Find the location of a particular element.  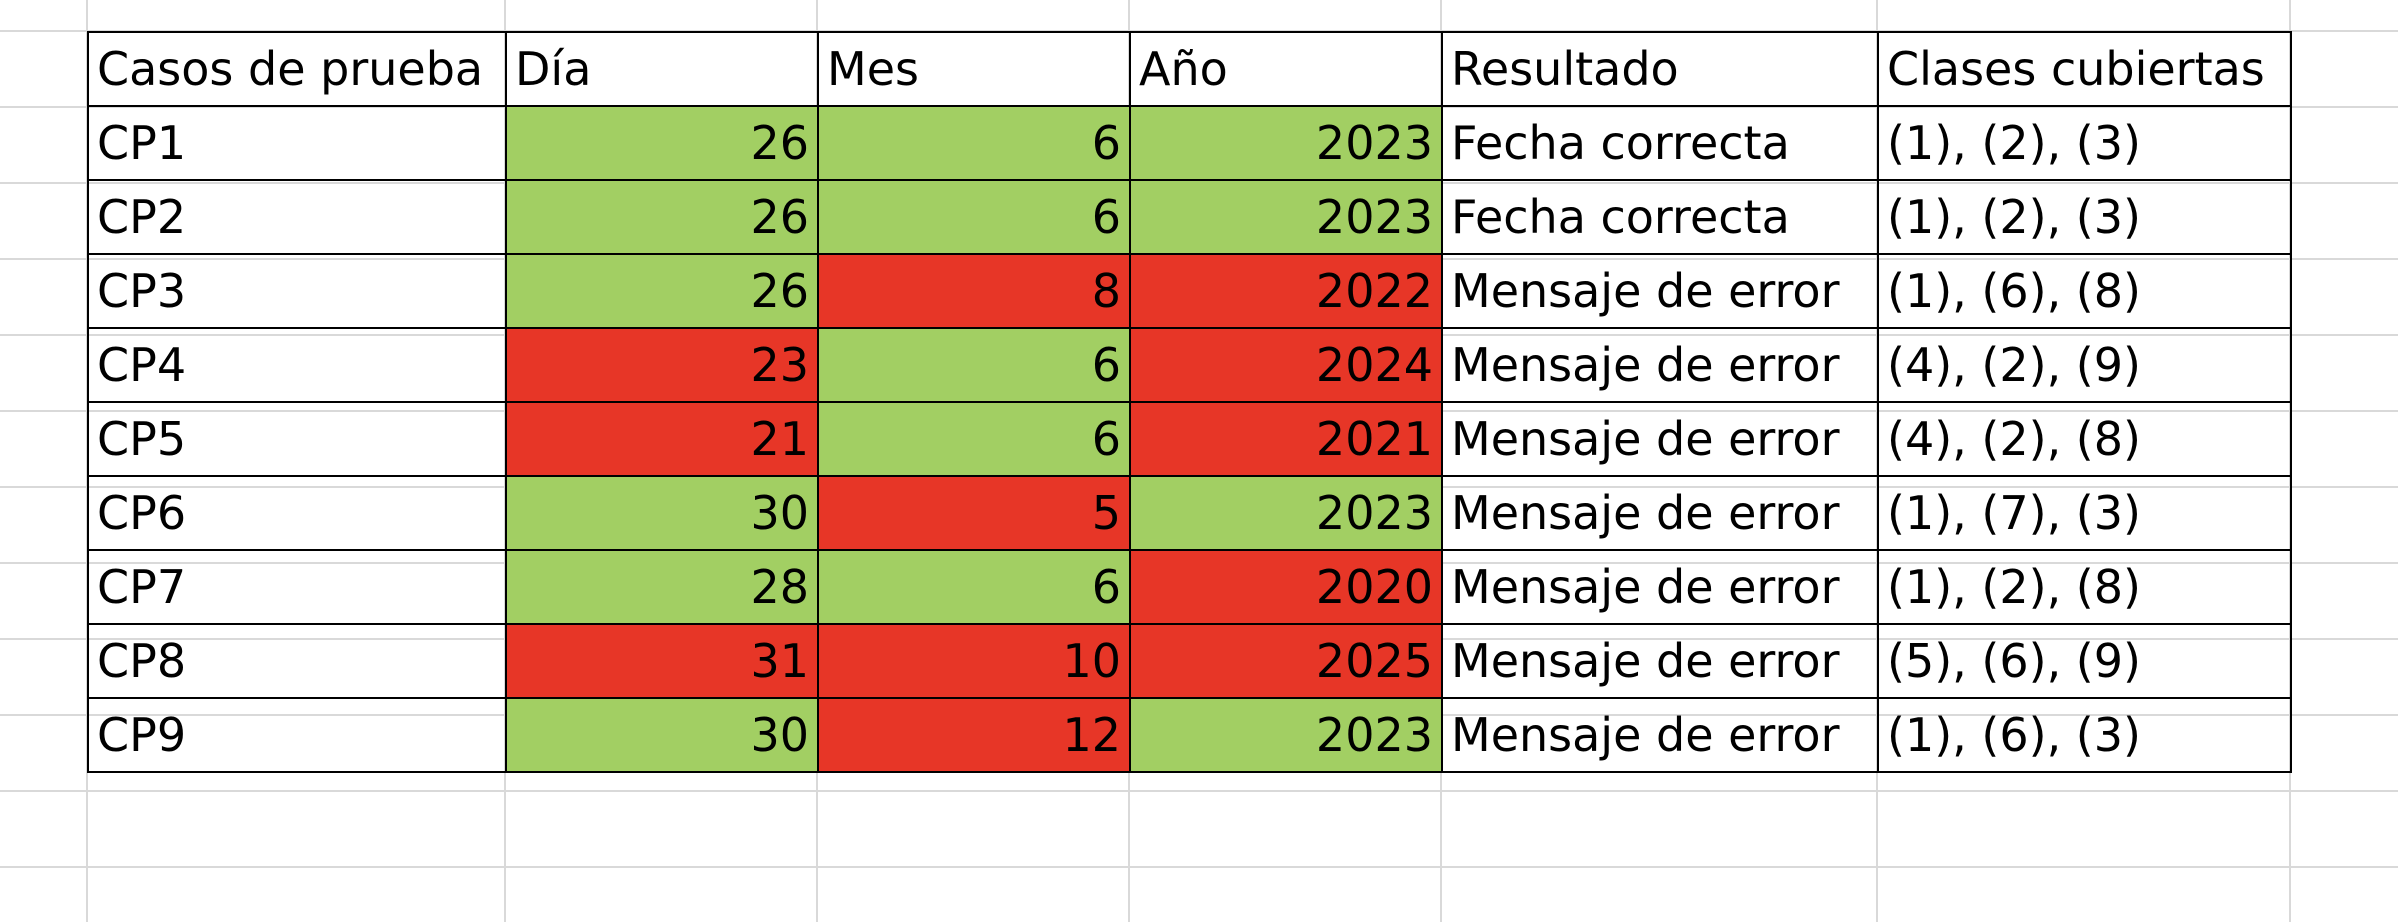

cell-clases: (1), (6), (3) is located at coordinates (2084, 735).